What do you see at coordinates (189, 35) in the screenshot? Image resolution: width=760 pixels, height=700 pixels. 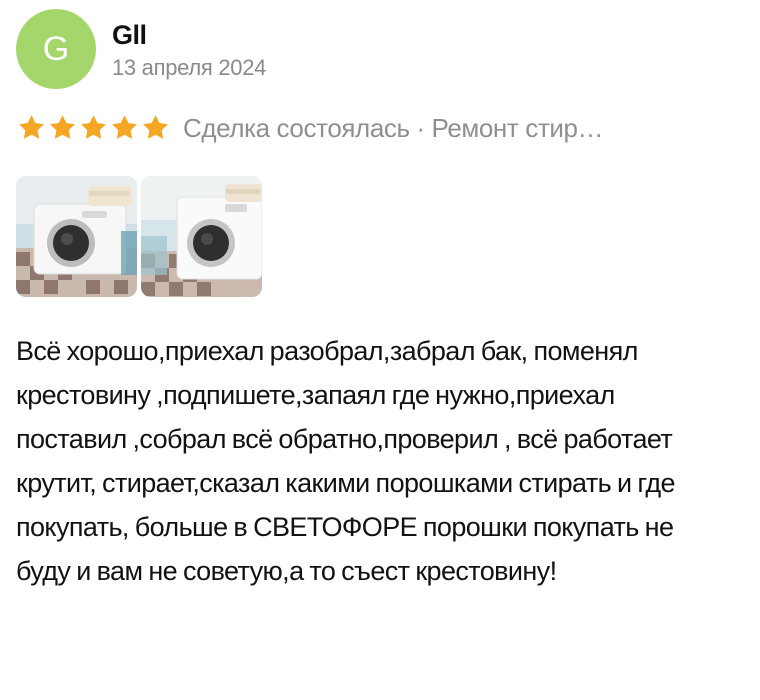 I see `author-name: Gll` at bounding box center [189, 35].